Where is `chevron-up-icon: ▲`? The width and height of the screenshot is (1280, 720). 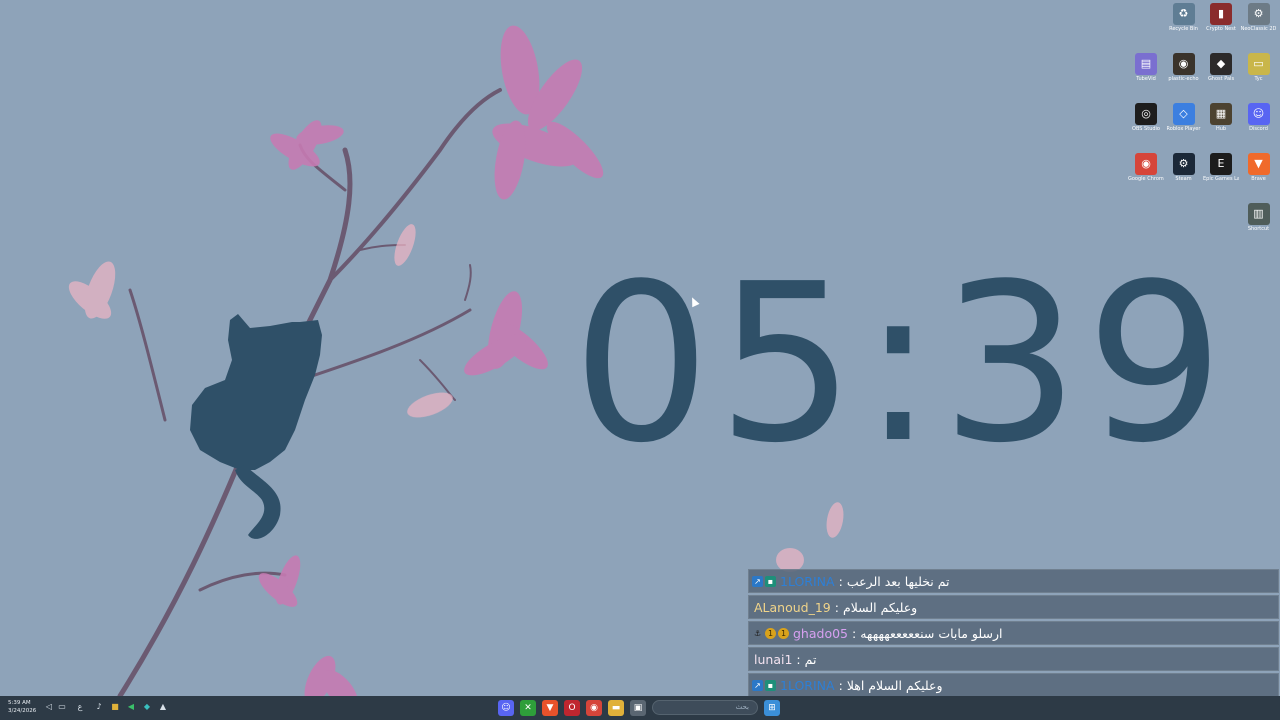
chevron-up-icon: ▲ is located at coordinates (163, 707).